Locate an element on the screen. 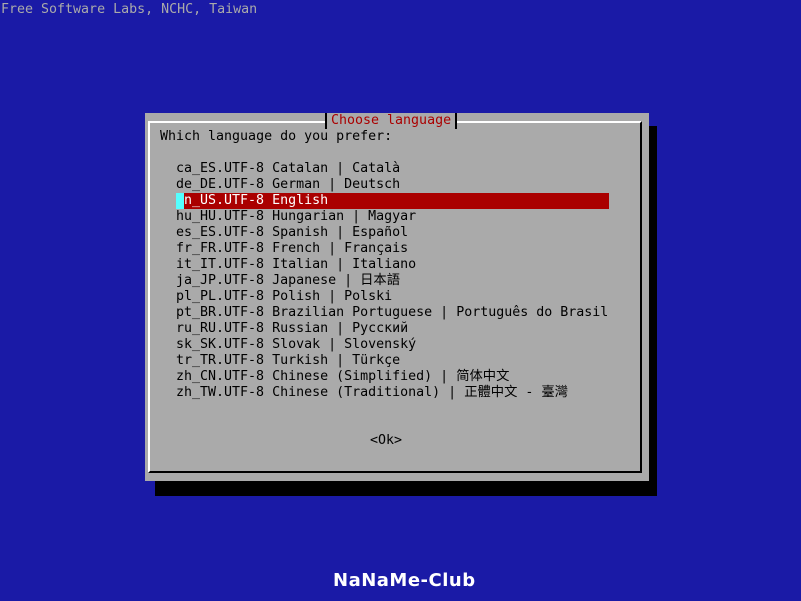 The image size is (801, 601). language-option-it: it_IT.UTF-8 Italian | Italiano is located at coordinates (392, 265).